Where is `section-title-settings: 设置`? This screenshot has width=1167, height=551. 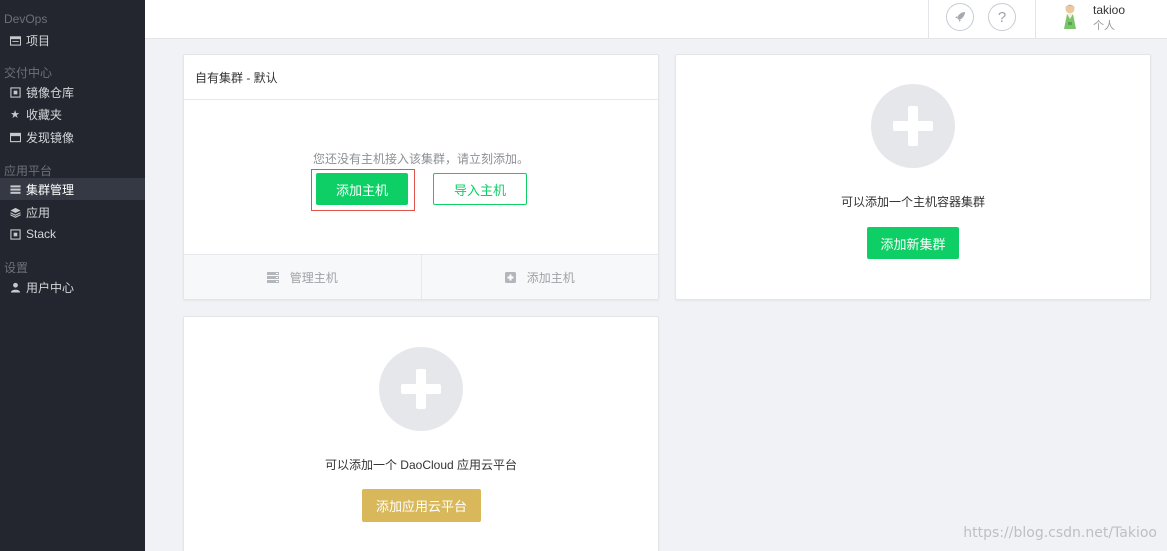
section-title-settings: 设置 is located at coordinates (16, 268).